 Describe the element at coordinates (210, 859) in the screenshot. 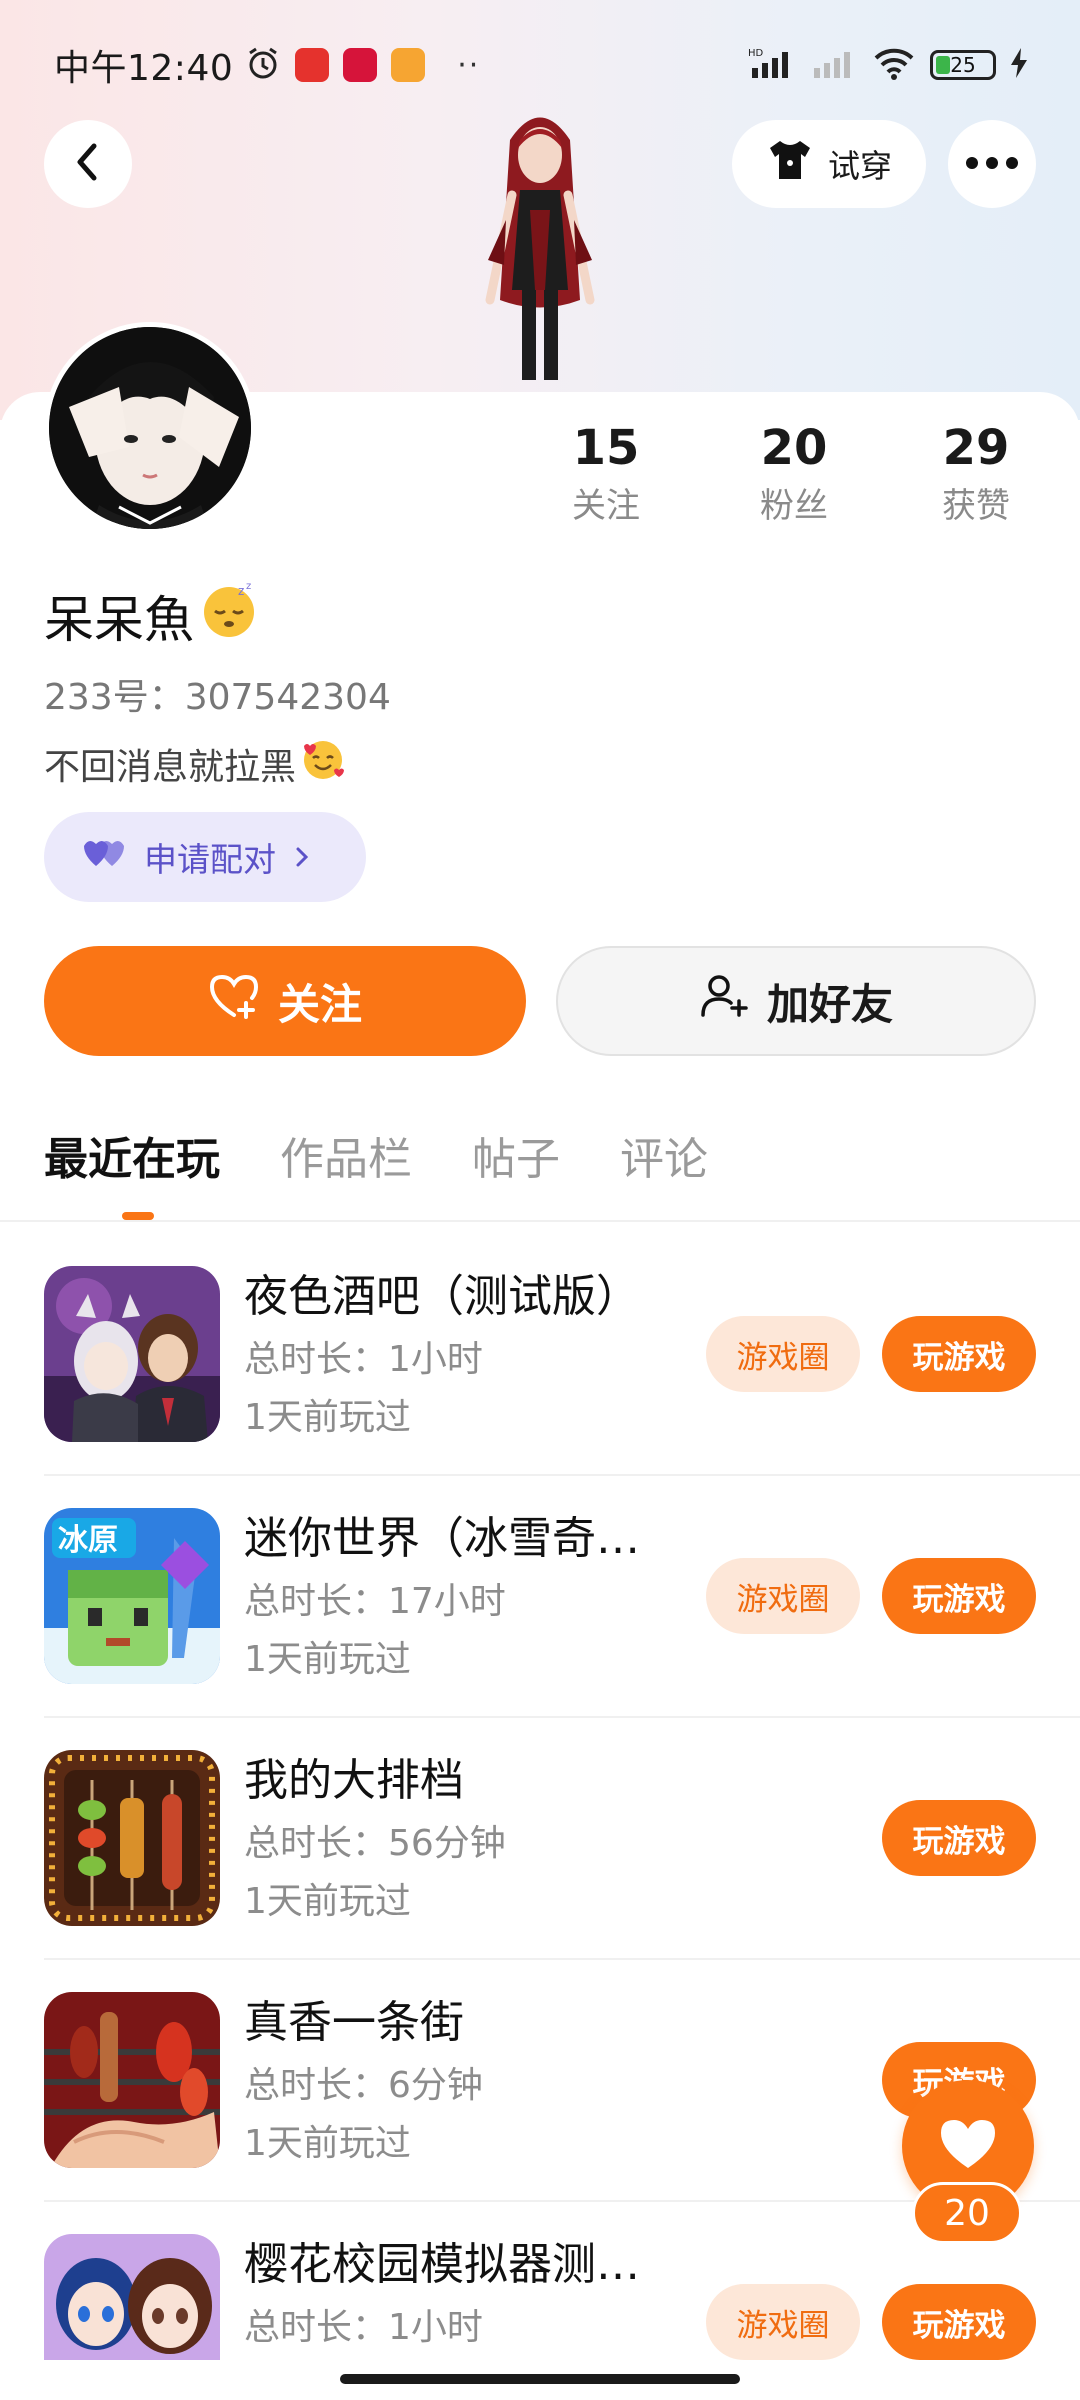

I see `pair-label: 申请配对` at that location.